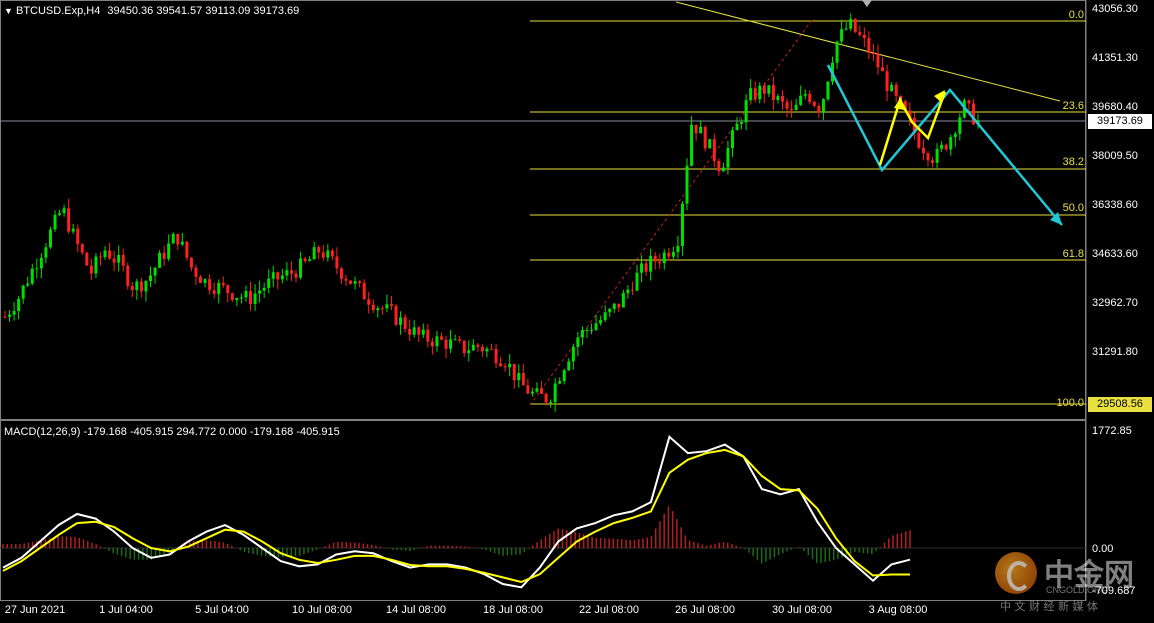 Image resolution: width=1154 pixels, height=623 pixels. I want to click on watermark-logo, so click(1016, 573).